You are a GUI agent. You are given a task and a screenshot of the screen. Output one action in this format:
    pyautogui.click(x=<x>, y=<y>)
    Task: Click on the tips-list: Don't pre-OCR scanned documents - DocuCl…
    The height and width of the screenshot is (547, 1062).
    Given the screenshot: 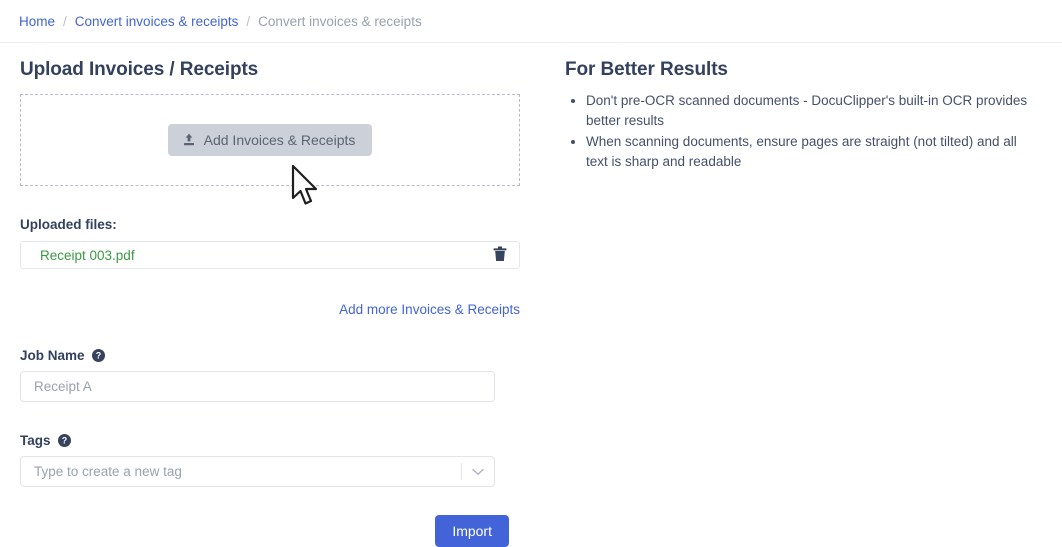 What is the action you would take?
    pyautogui.click(x=802, y=131)
    